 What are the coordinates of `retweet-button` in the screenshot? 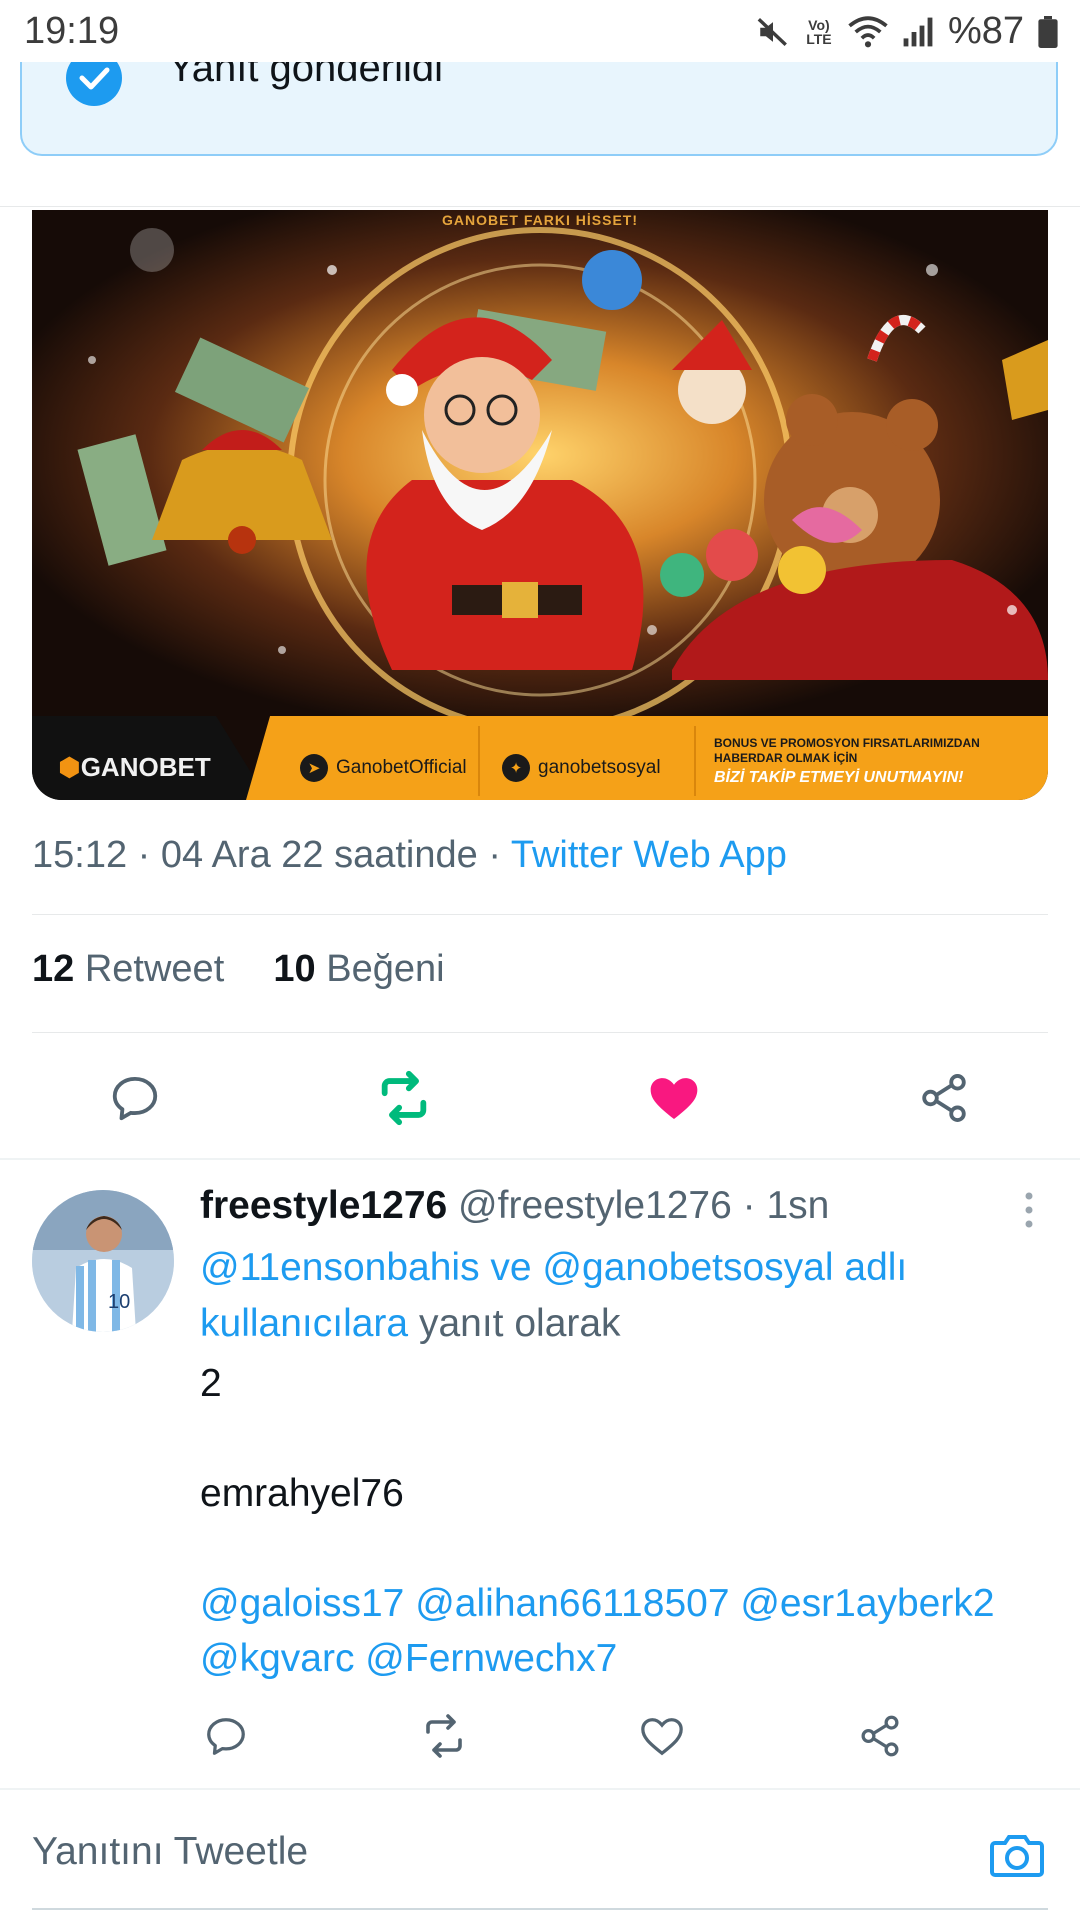 It's located at (404, 1098).